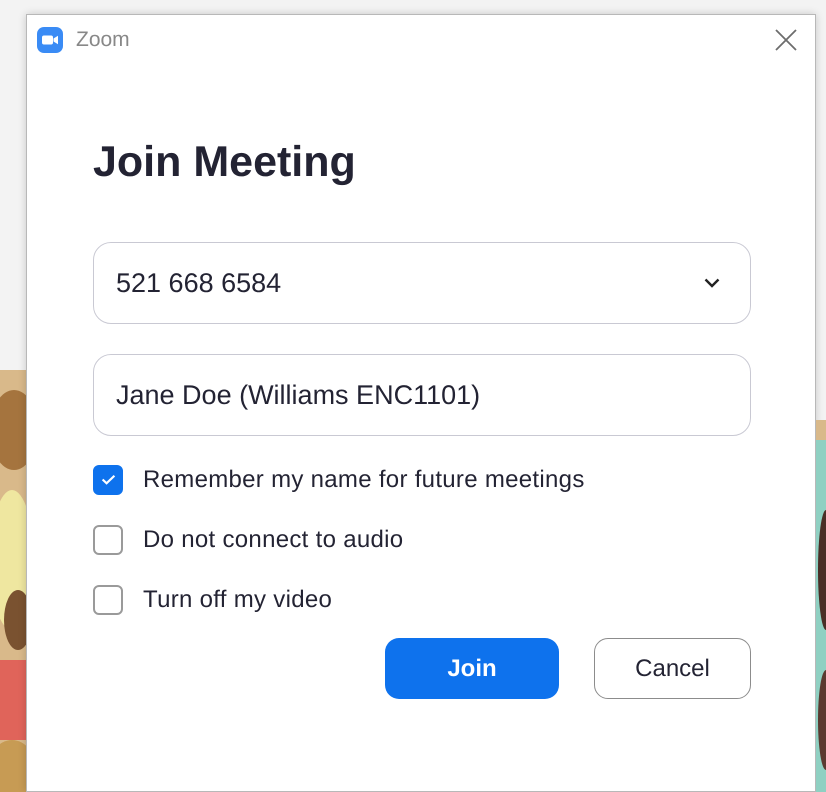 This screenshot has height=792, width=826. I want to click on checkbox-label: Do not connect to audio, so click(273, 540).